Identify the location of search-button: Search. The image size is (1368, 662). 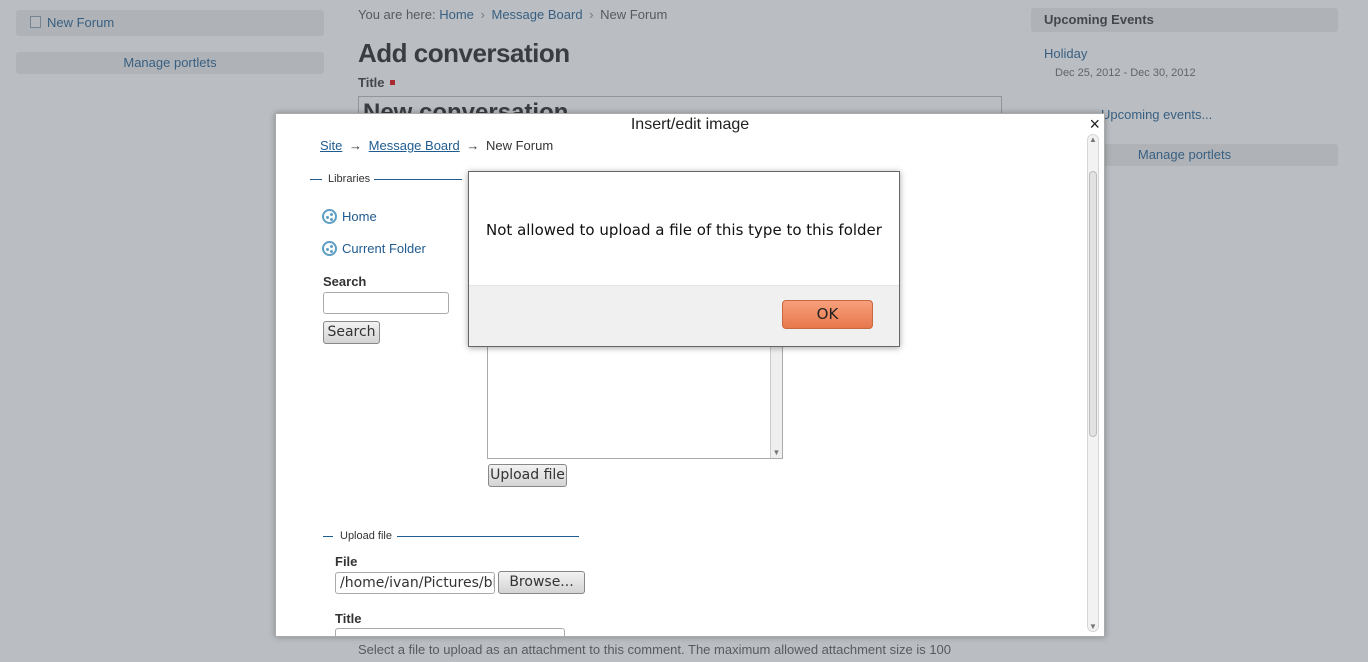
(351, 332).